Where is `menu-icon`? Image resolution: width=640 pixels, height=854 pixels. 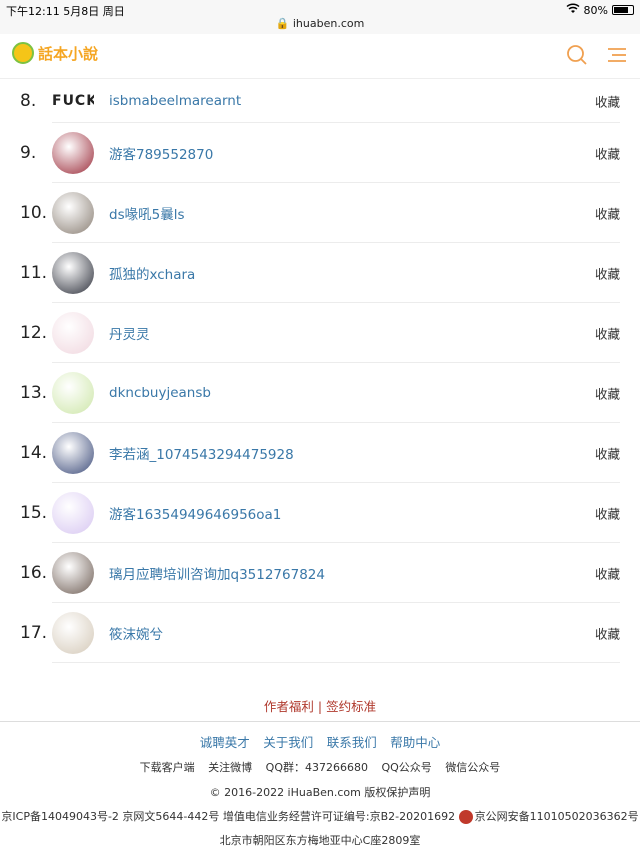 menu-icon is located at coordinates (617, 57).